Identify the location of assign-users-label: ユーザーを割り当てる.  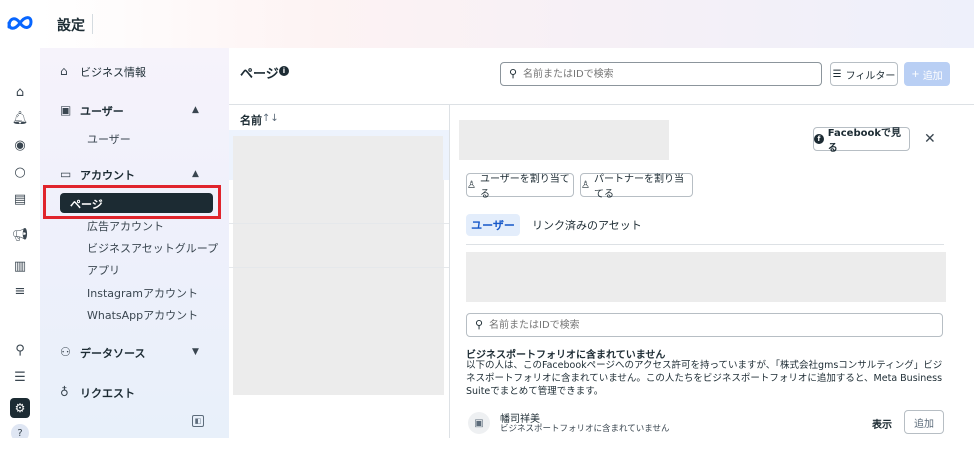
(524, 187).